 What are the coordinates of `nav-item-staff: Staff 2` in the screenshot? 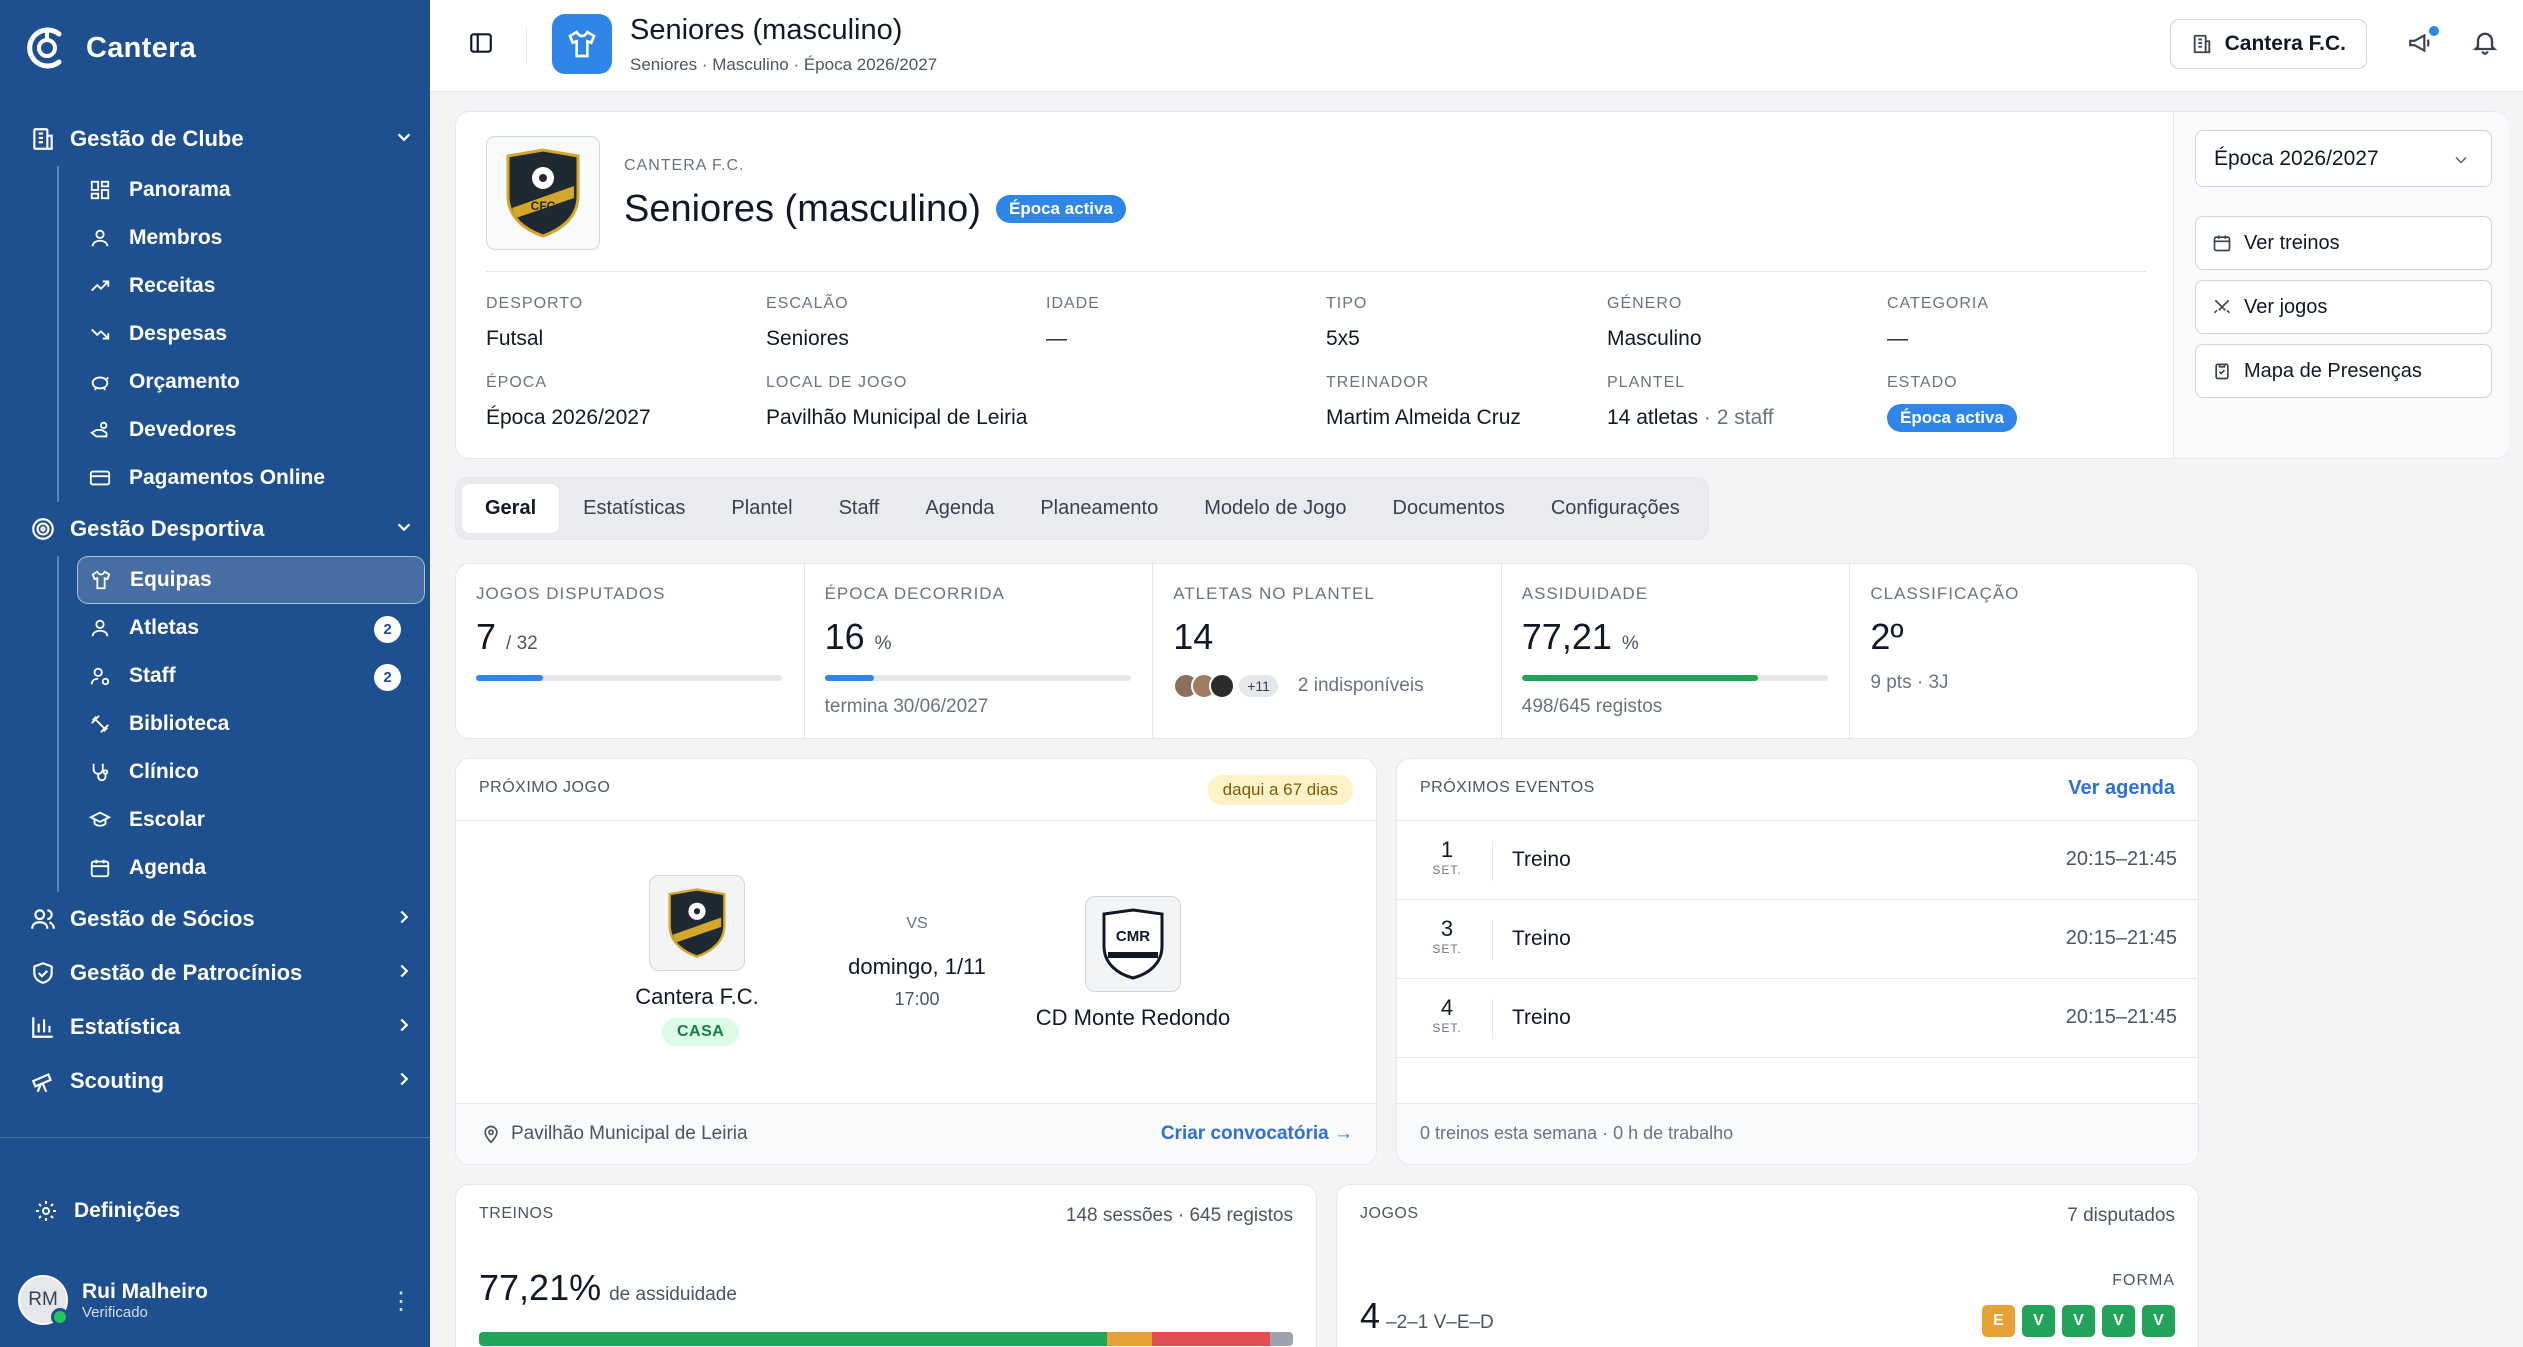 It's located at (237, 676).